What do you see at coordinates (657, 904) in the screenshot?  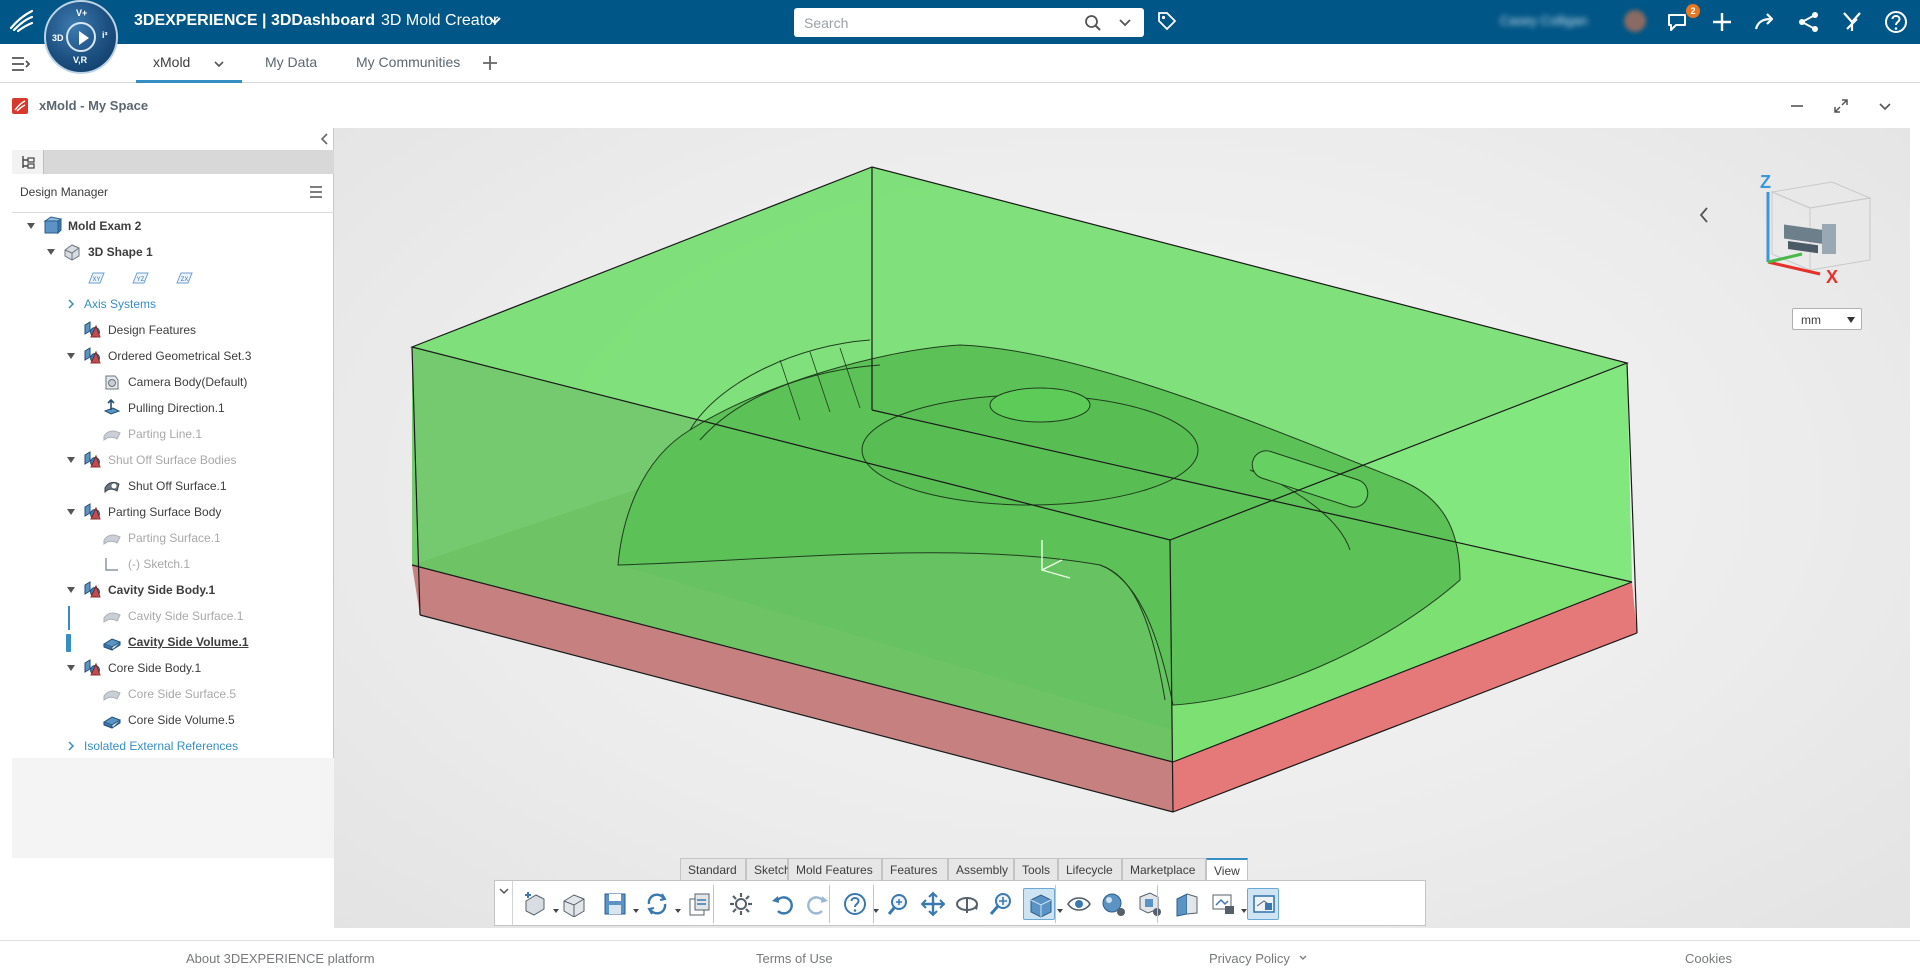 I see `refresh-tool` at bounding box center [657, 904].